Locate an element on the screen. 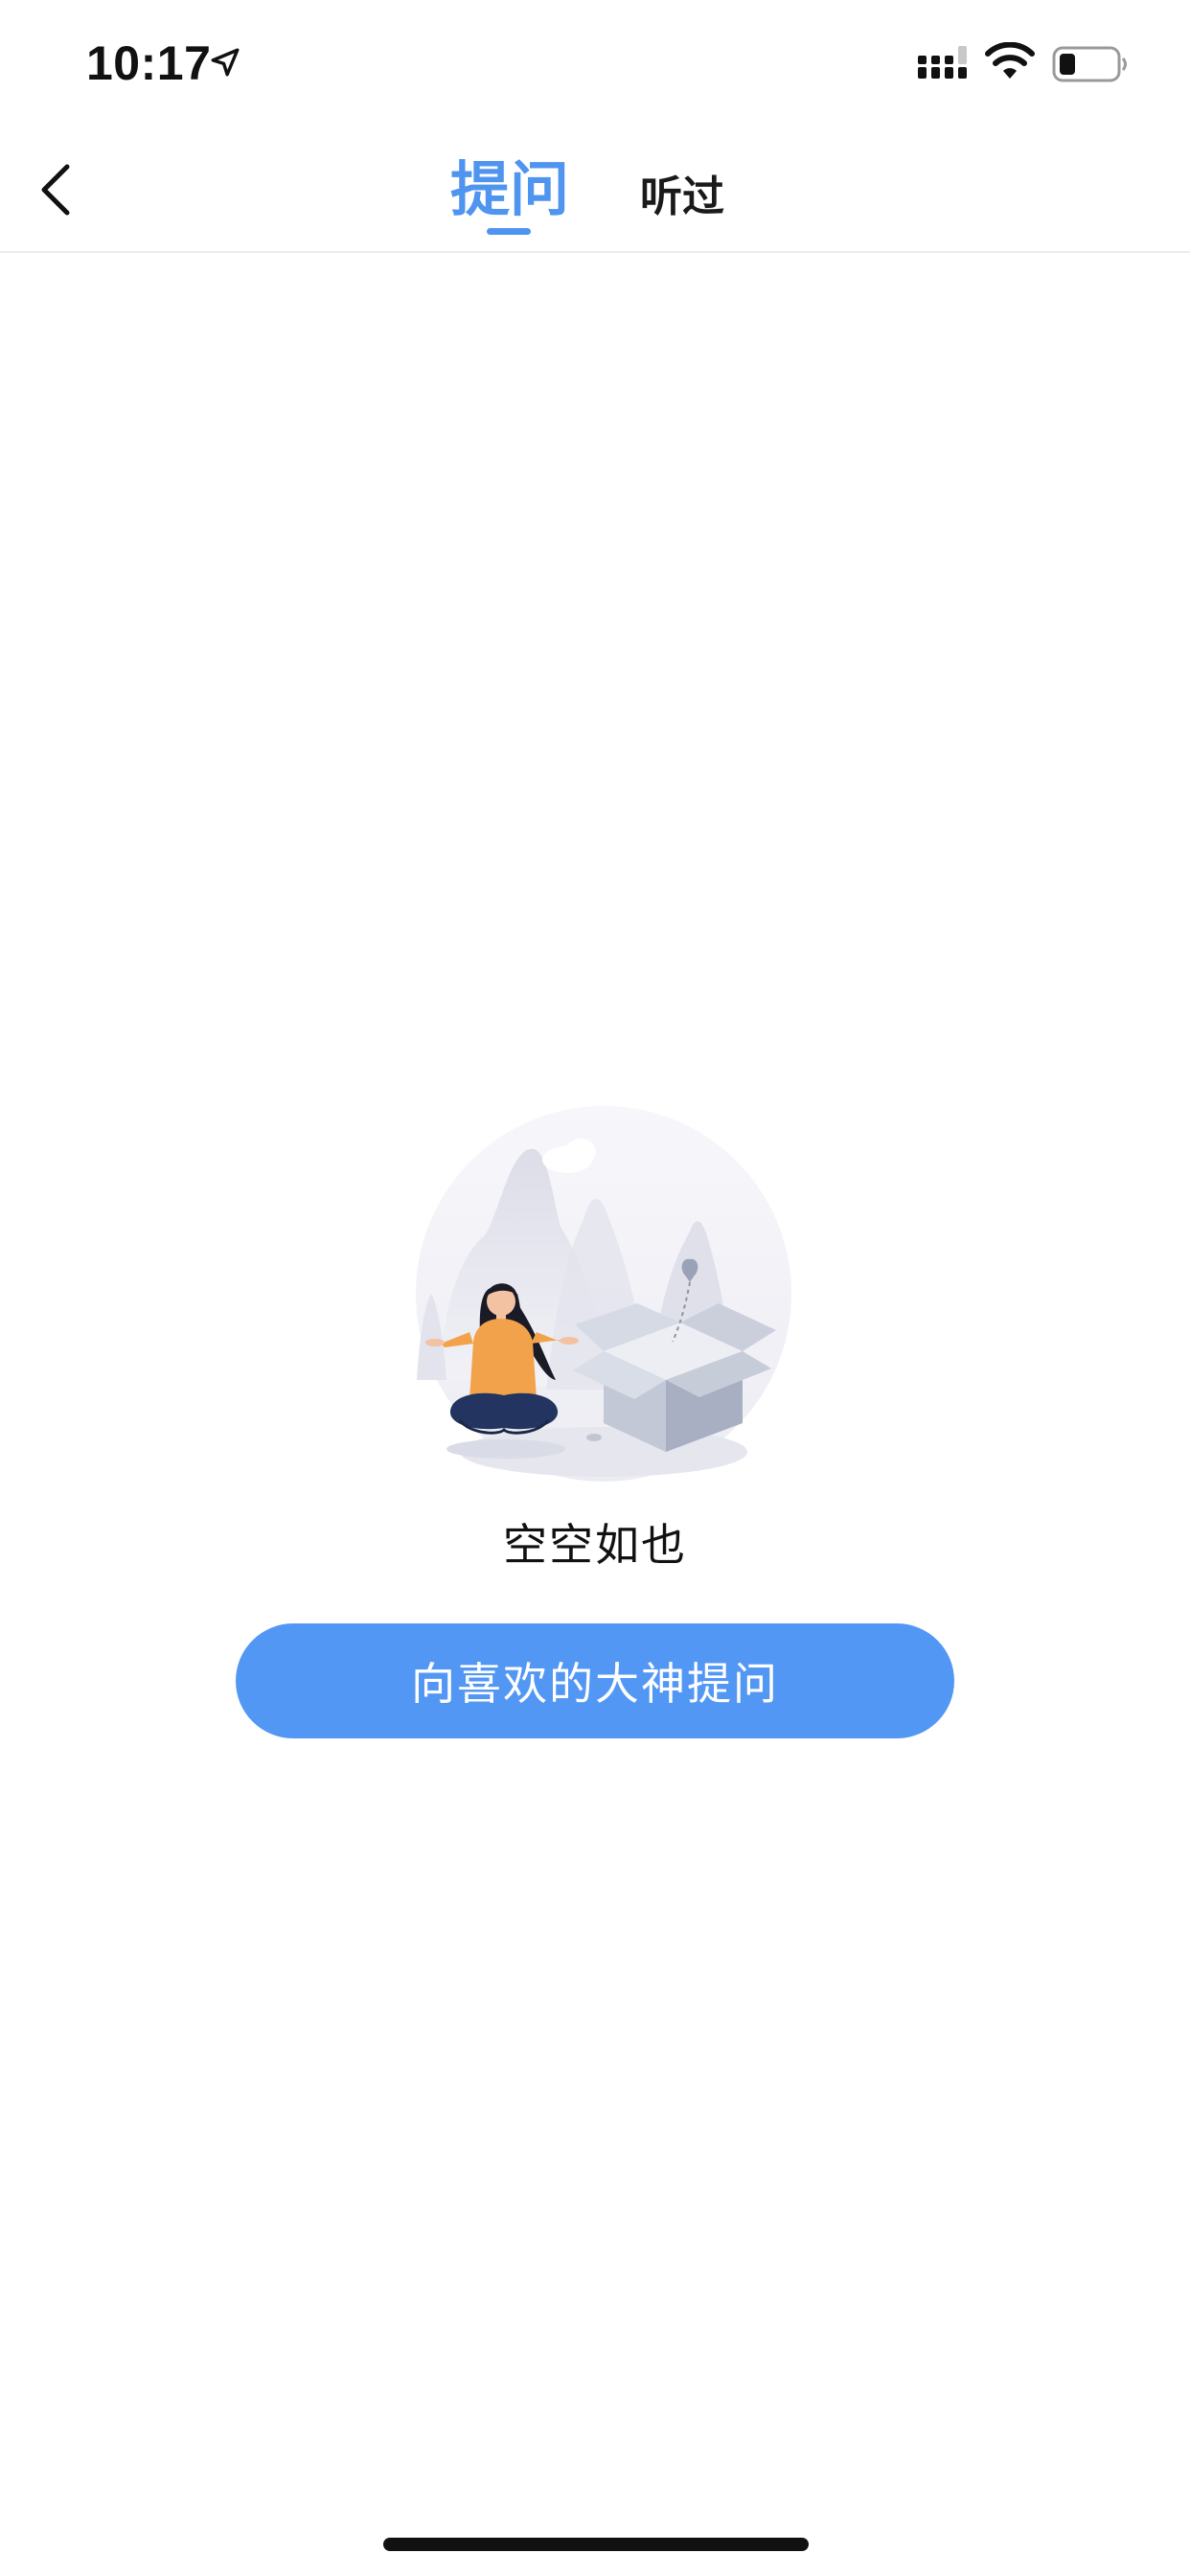  tab-ask: 提问 is located at coordinates (510, 189).